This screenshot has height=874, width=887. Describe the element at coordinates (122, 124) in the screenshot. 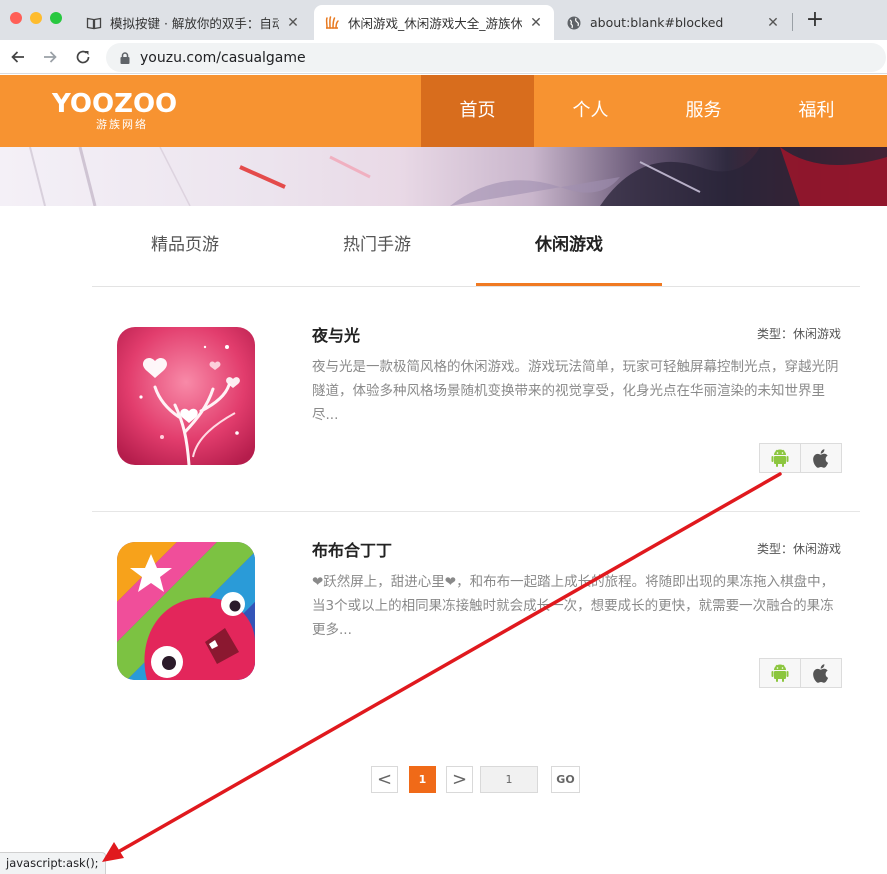

I see `logo-subtitle: 游族网络` at that location.